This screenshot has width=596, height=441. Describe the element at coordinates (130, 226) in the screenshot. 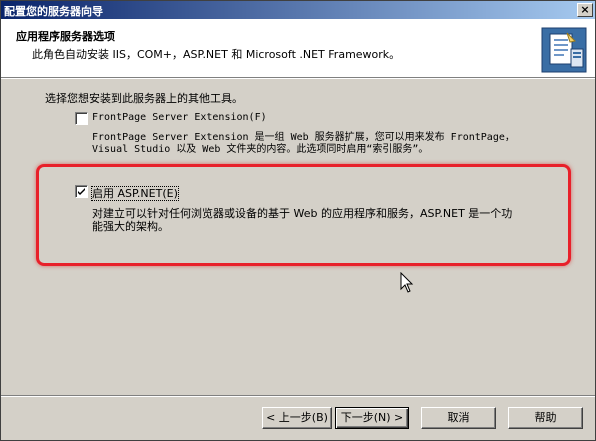

I see `aspnet-desc-line2: 能强大的架构。` at that location.